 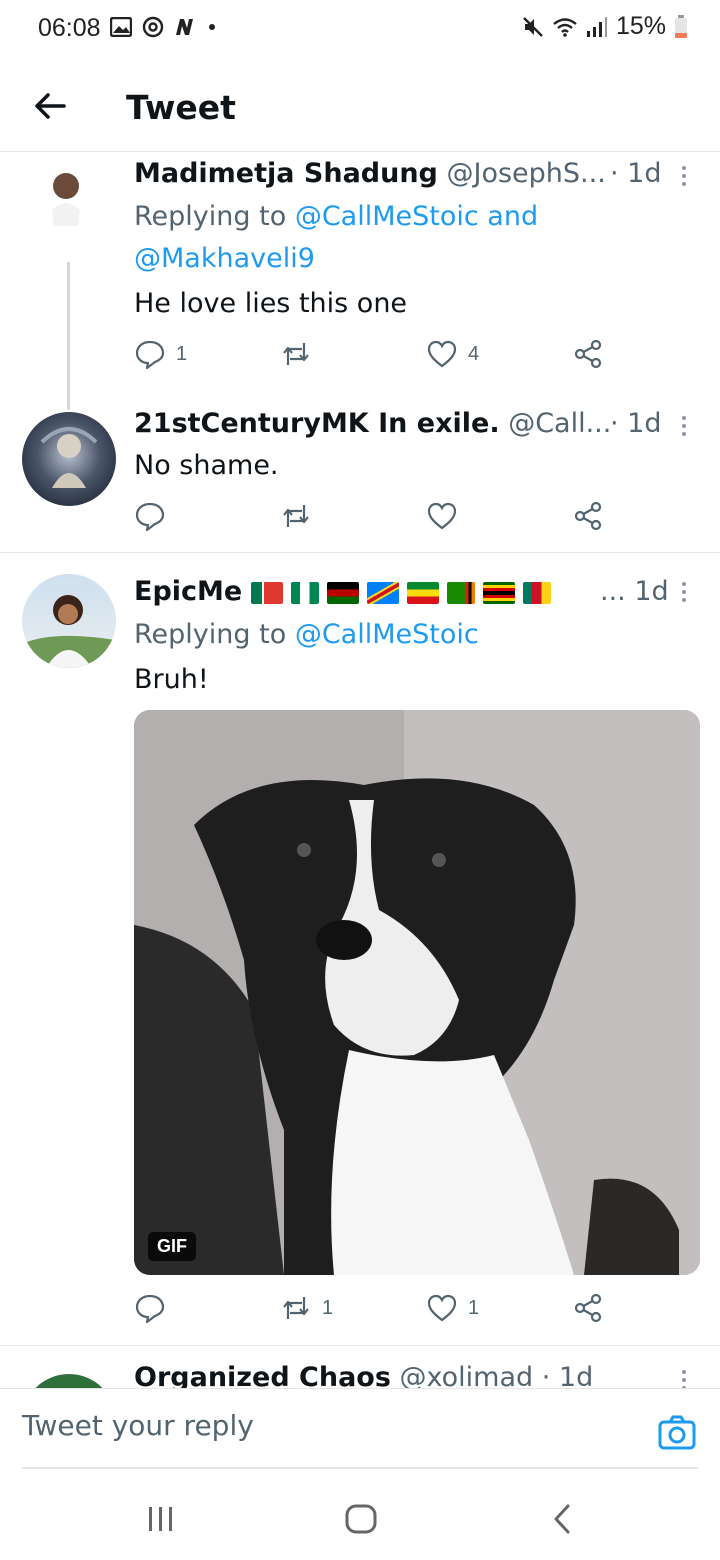 What do you see at coordinates (640, 26) in the screenshot?
I see `battery-percent: 15%` at bounding box center [640, 26].